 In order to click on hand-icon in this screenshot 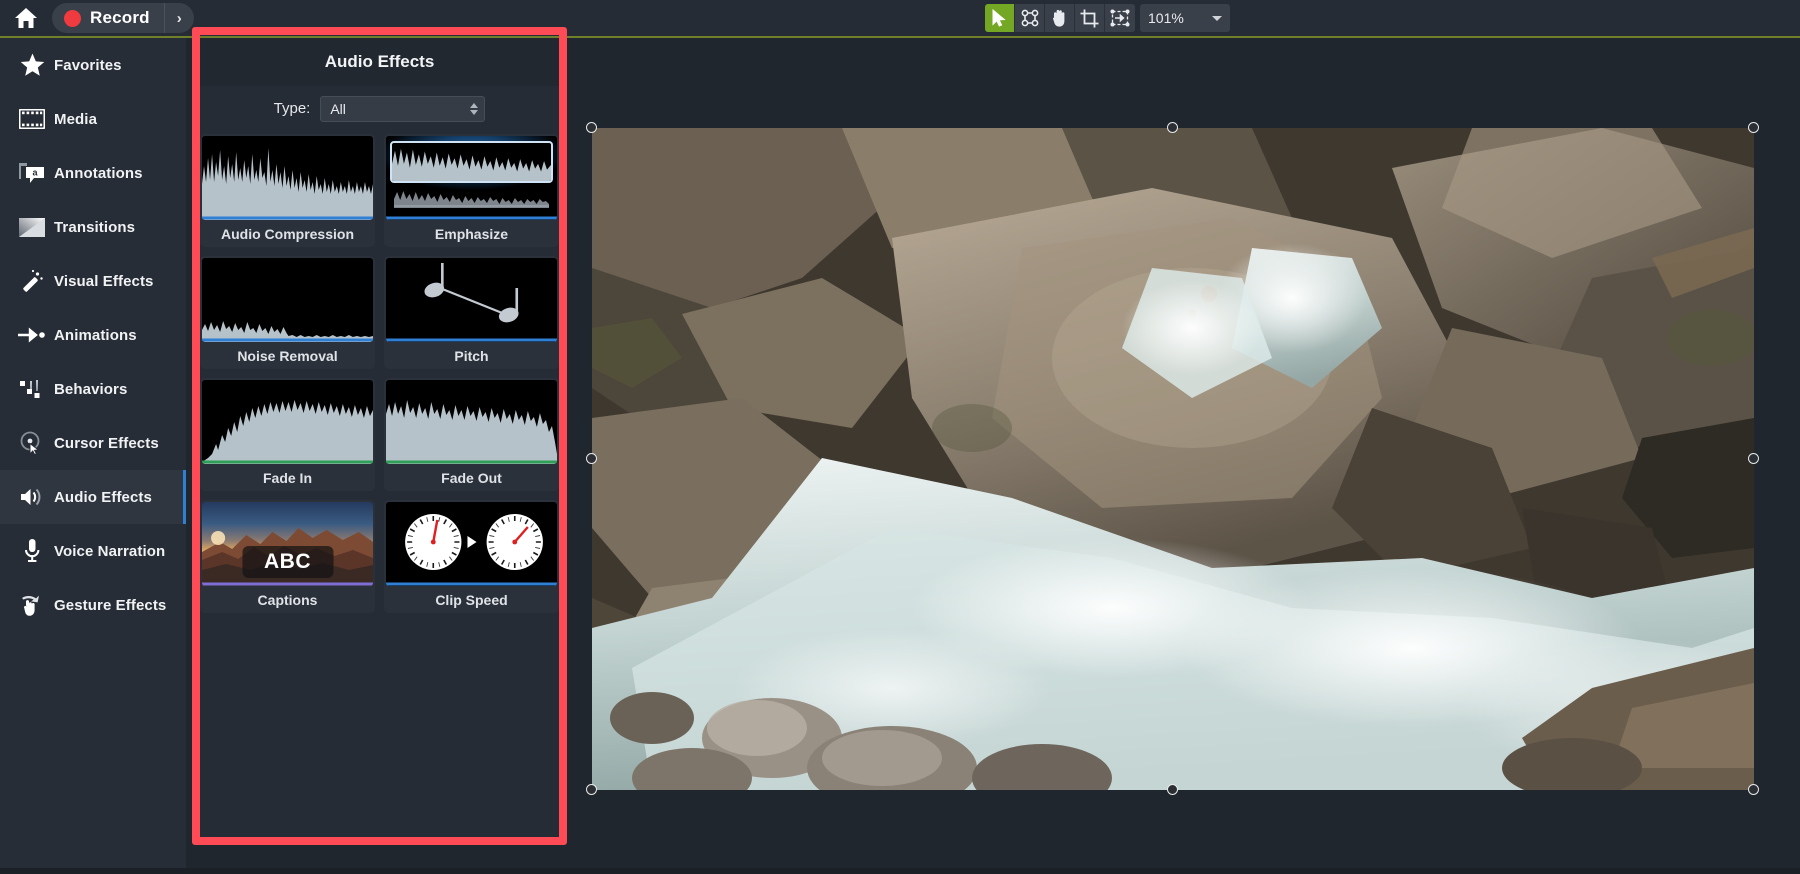, I will do `click(1058, 18)`.